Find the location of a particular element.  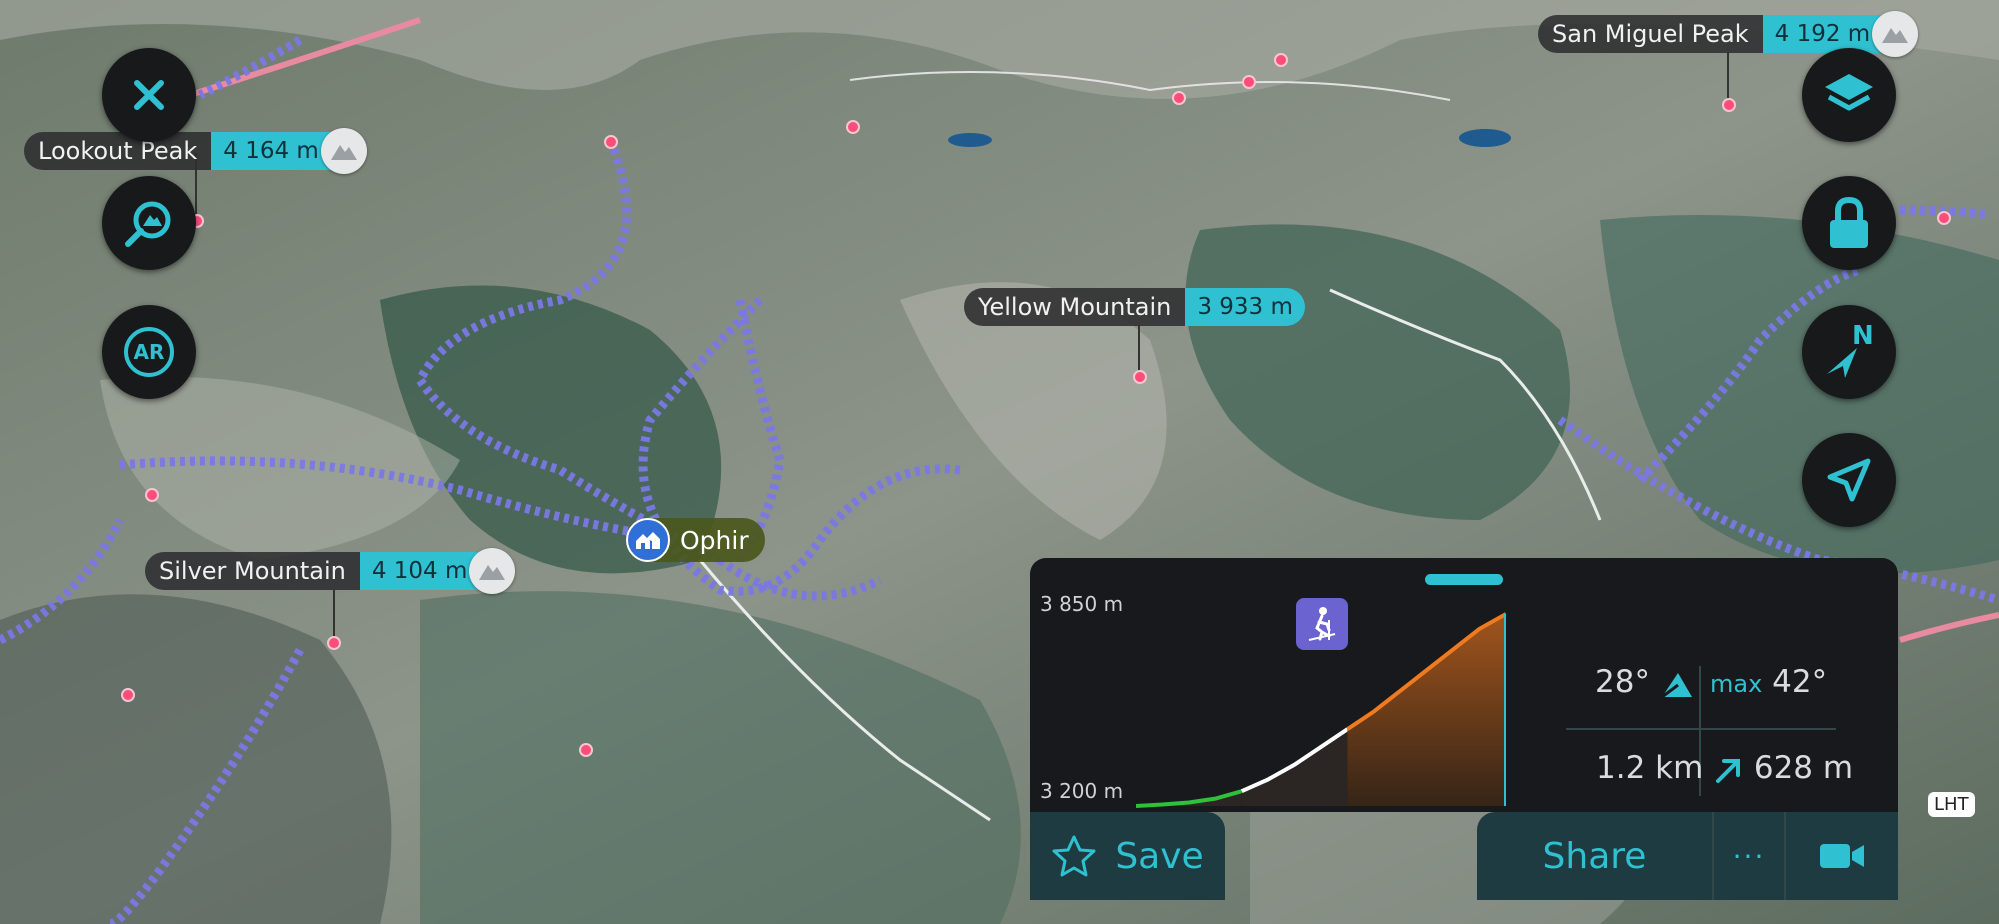

elevation-min-label: 3 200 m is located at coordinates (1082, 791).